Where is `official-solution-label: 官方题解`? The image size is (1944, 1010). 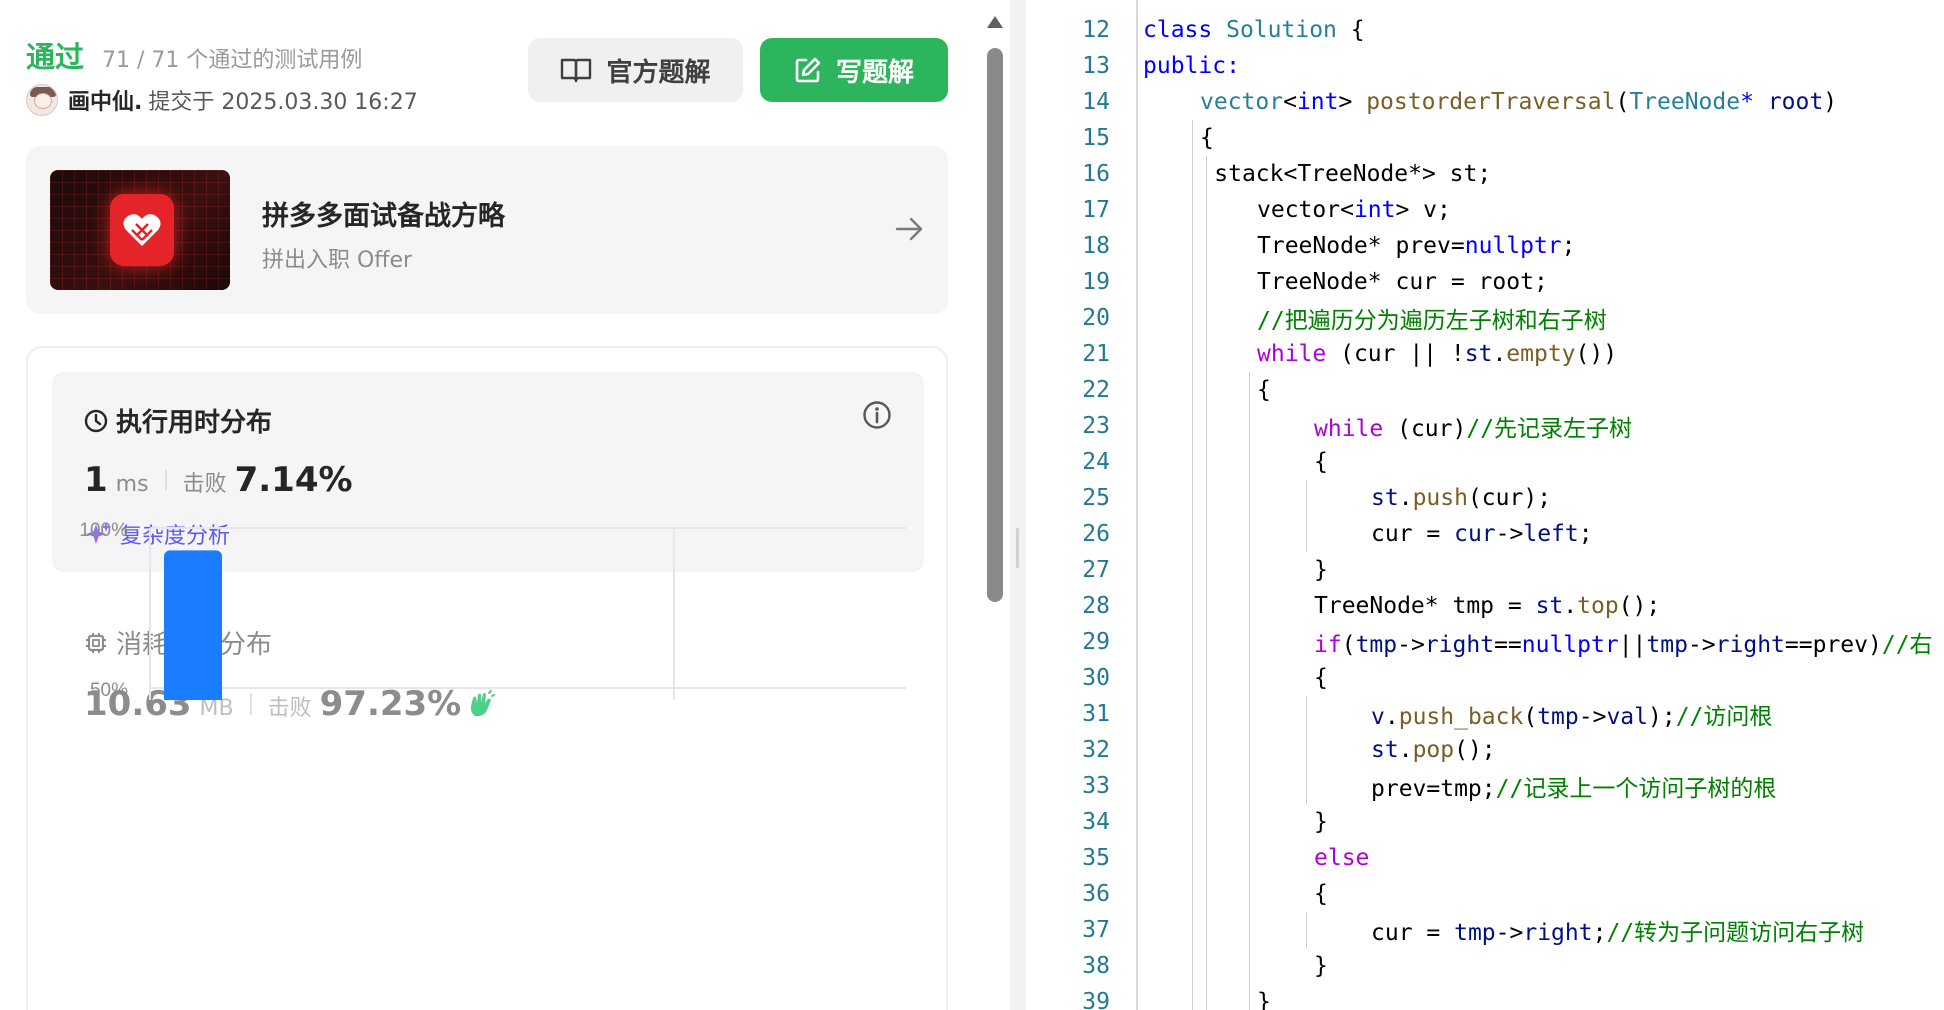 official-solution-label: 官方题解 is located at coordinates (658, 72).